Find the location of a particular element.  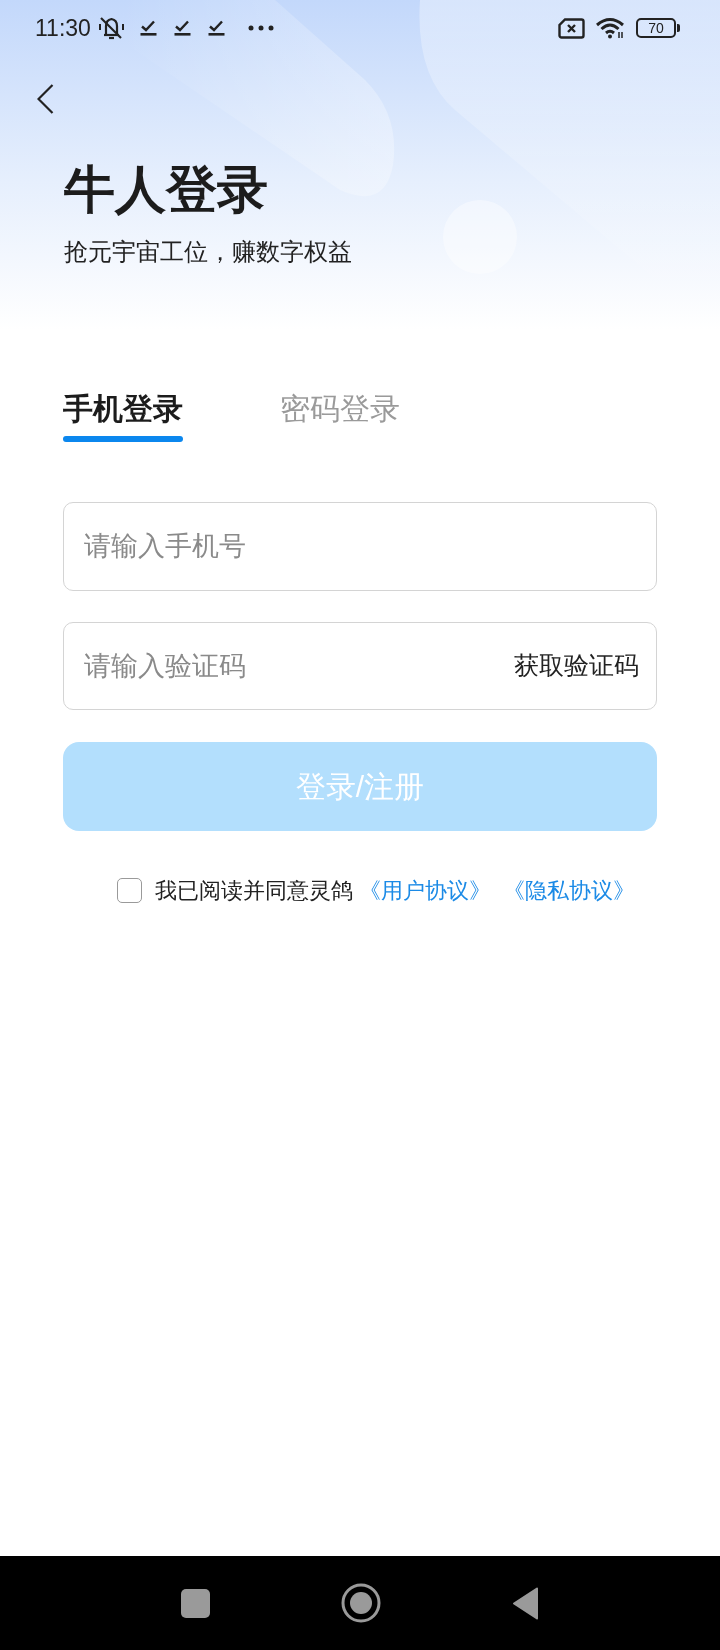

back-icon is located at coordinates (45, 99).